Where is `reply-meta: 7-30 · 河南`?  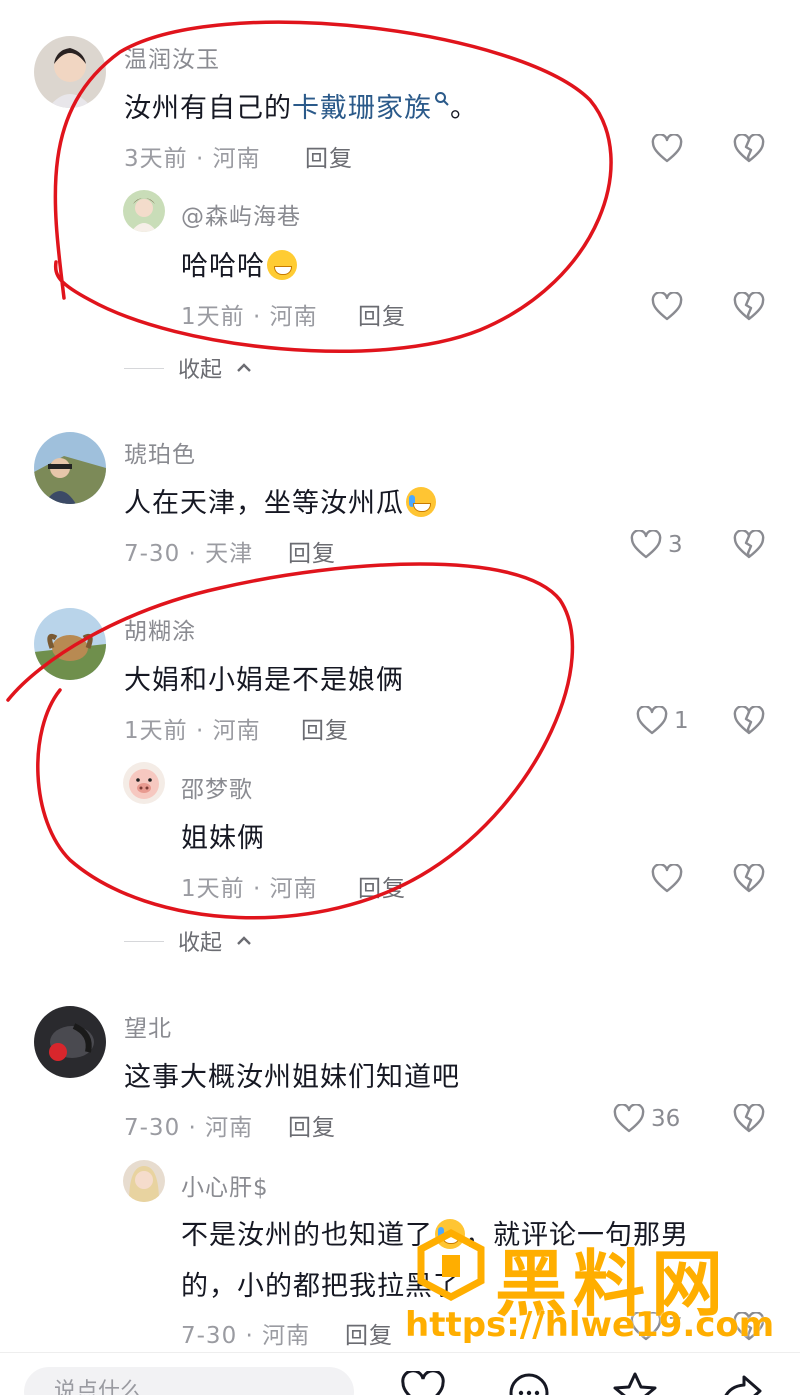 reply-meta: 7-30 · 河南 is located at coordinates (246, 1336).